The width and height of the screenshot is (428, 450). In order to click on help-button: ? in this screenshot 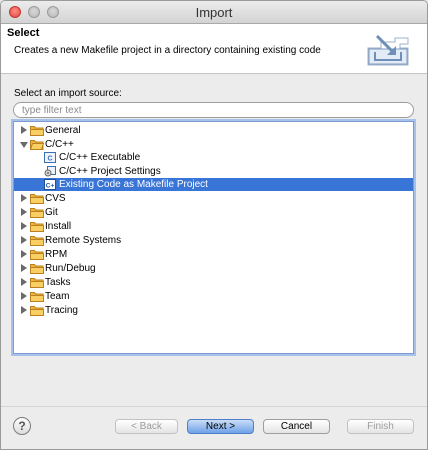, I will do `click(22, 426)`.